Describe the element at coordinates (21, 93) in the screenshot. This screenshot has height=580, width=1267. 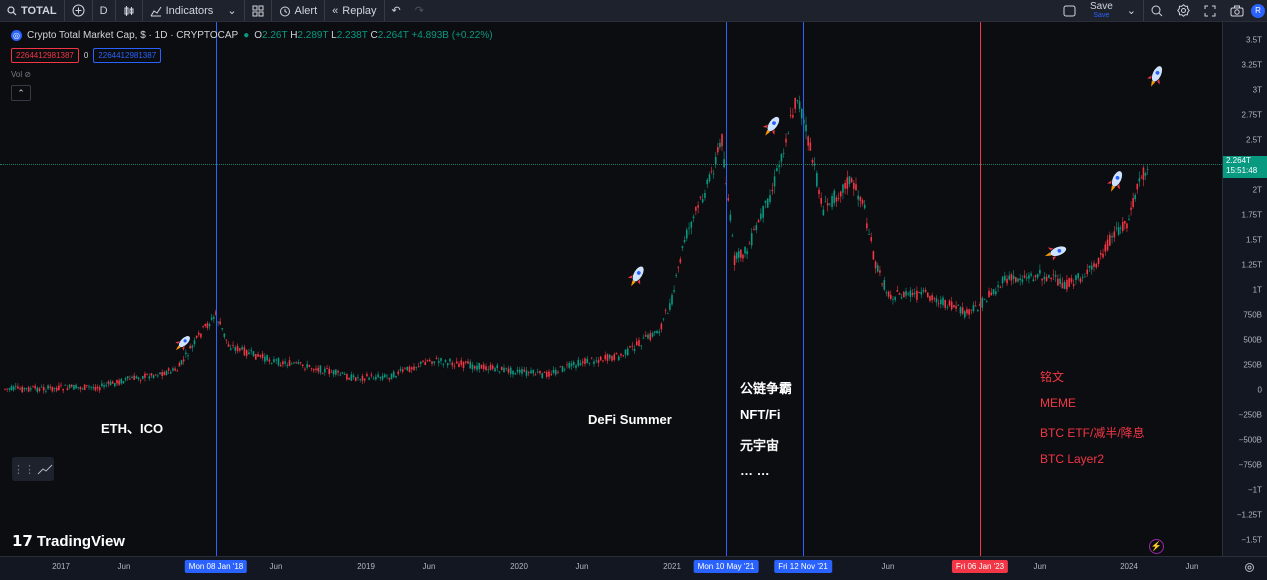
I see `collapse-legend-button: ⌃` at that location.